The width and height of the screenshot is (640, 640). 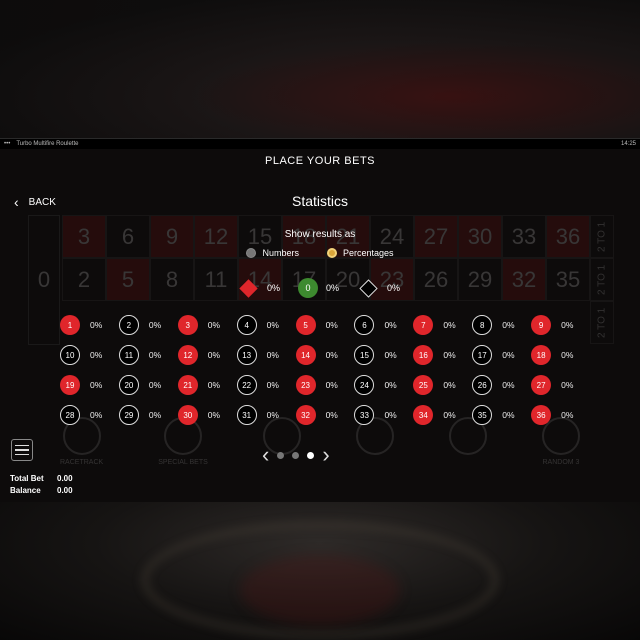 I want to click on number-ball: 18, so click(x=541, y=355).